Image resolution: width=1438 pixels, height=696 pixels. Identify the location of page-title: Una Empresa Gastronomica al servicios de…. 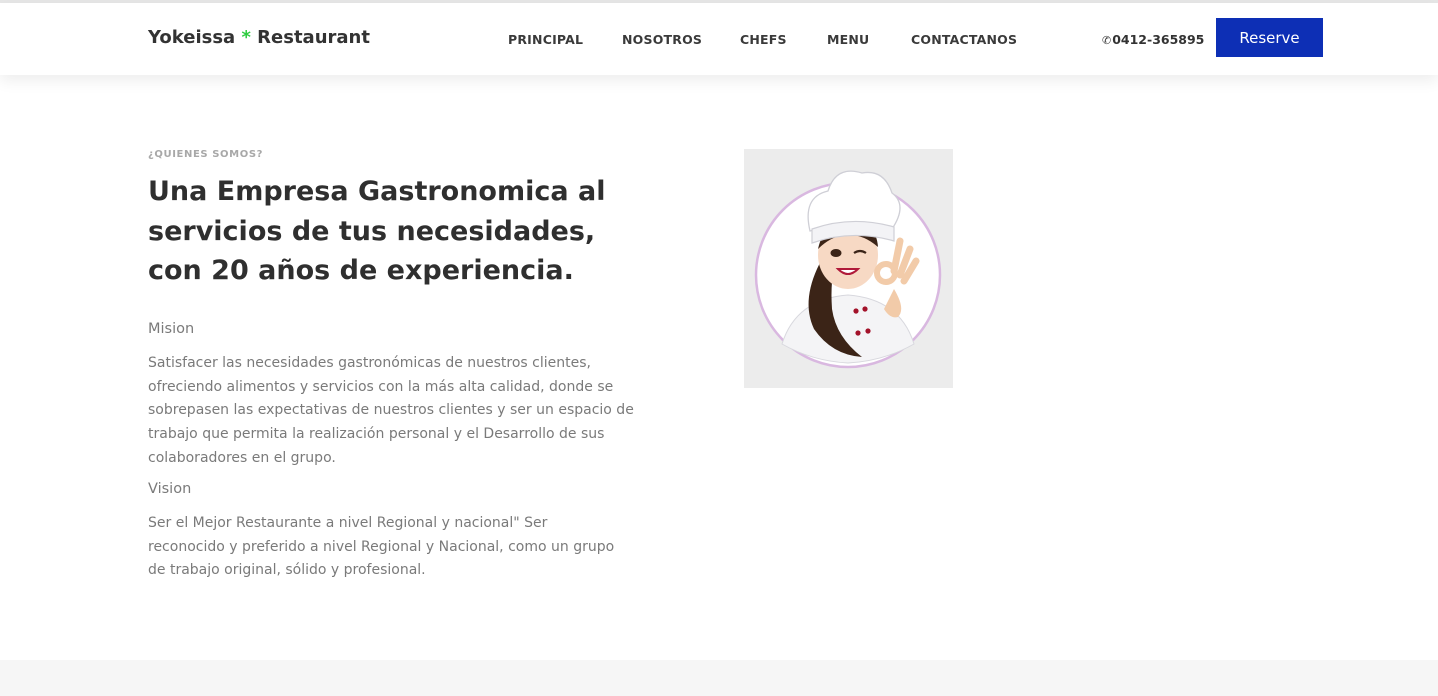
(377, 231).